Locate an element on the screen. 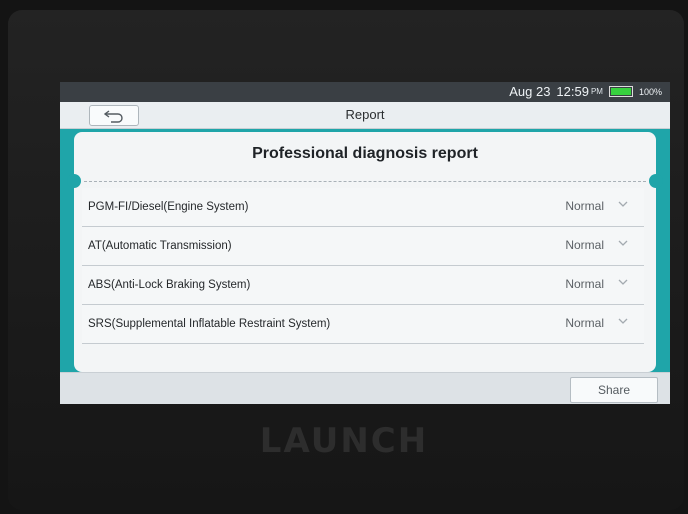 Image resolution: width=688 pixels, height=514 pixels. status-time: 12:59 is located at coordinates (572, 91).